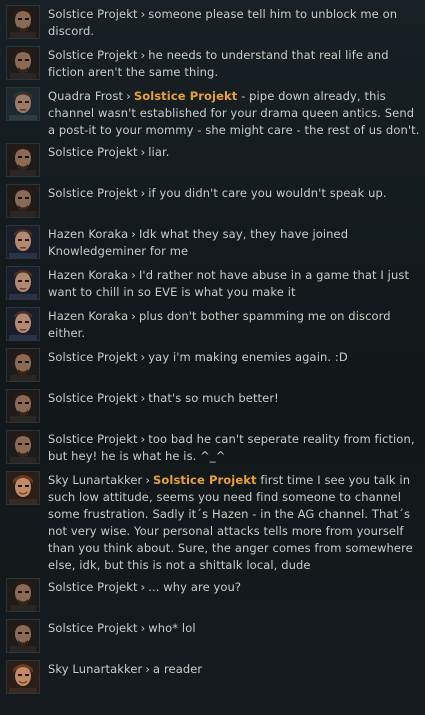  I want to click on chat-message: Solstice Projekt › that's so much better!, so click(212, 406).